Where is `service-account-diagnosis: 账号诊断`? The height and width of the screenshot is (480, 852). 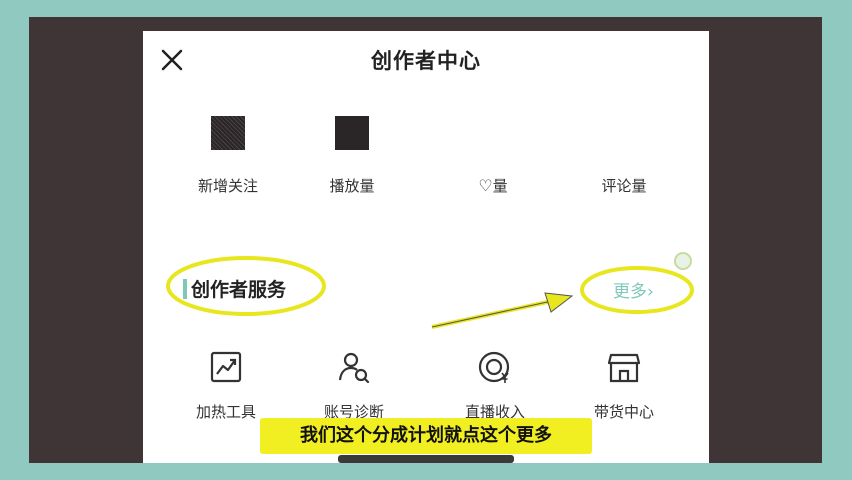 service-account-diagnosis: 账号诊断 is located at coordinates (354, 385).